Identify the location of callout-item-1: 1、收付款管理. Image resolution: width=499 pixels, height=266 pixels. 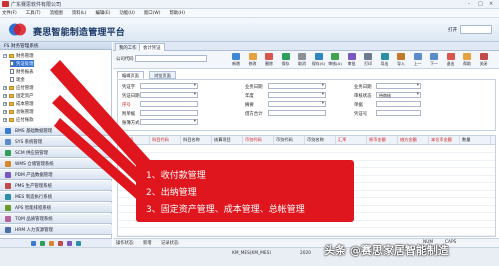
(176, 176).